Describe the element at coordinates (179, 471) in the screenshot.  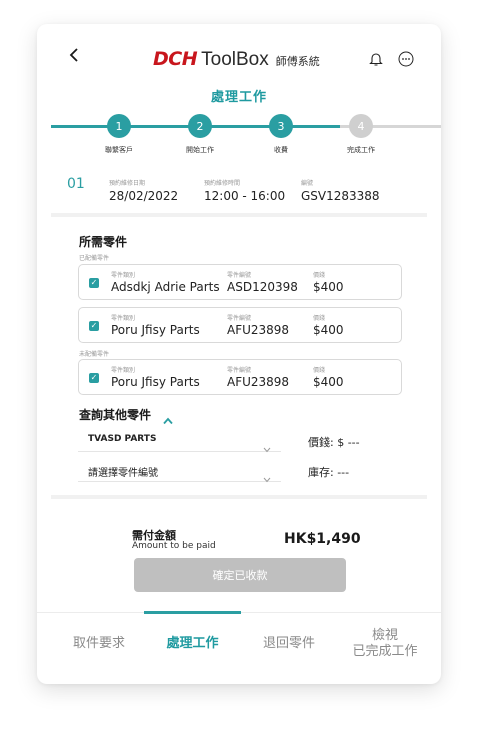
I see `part-code-select: 請選擇零件編號` at that location.